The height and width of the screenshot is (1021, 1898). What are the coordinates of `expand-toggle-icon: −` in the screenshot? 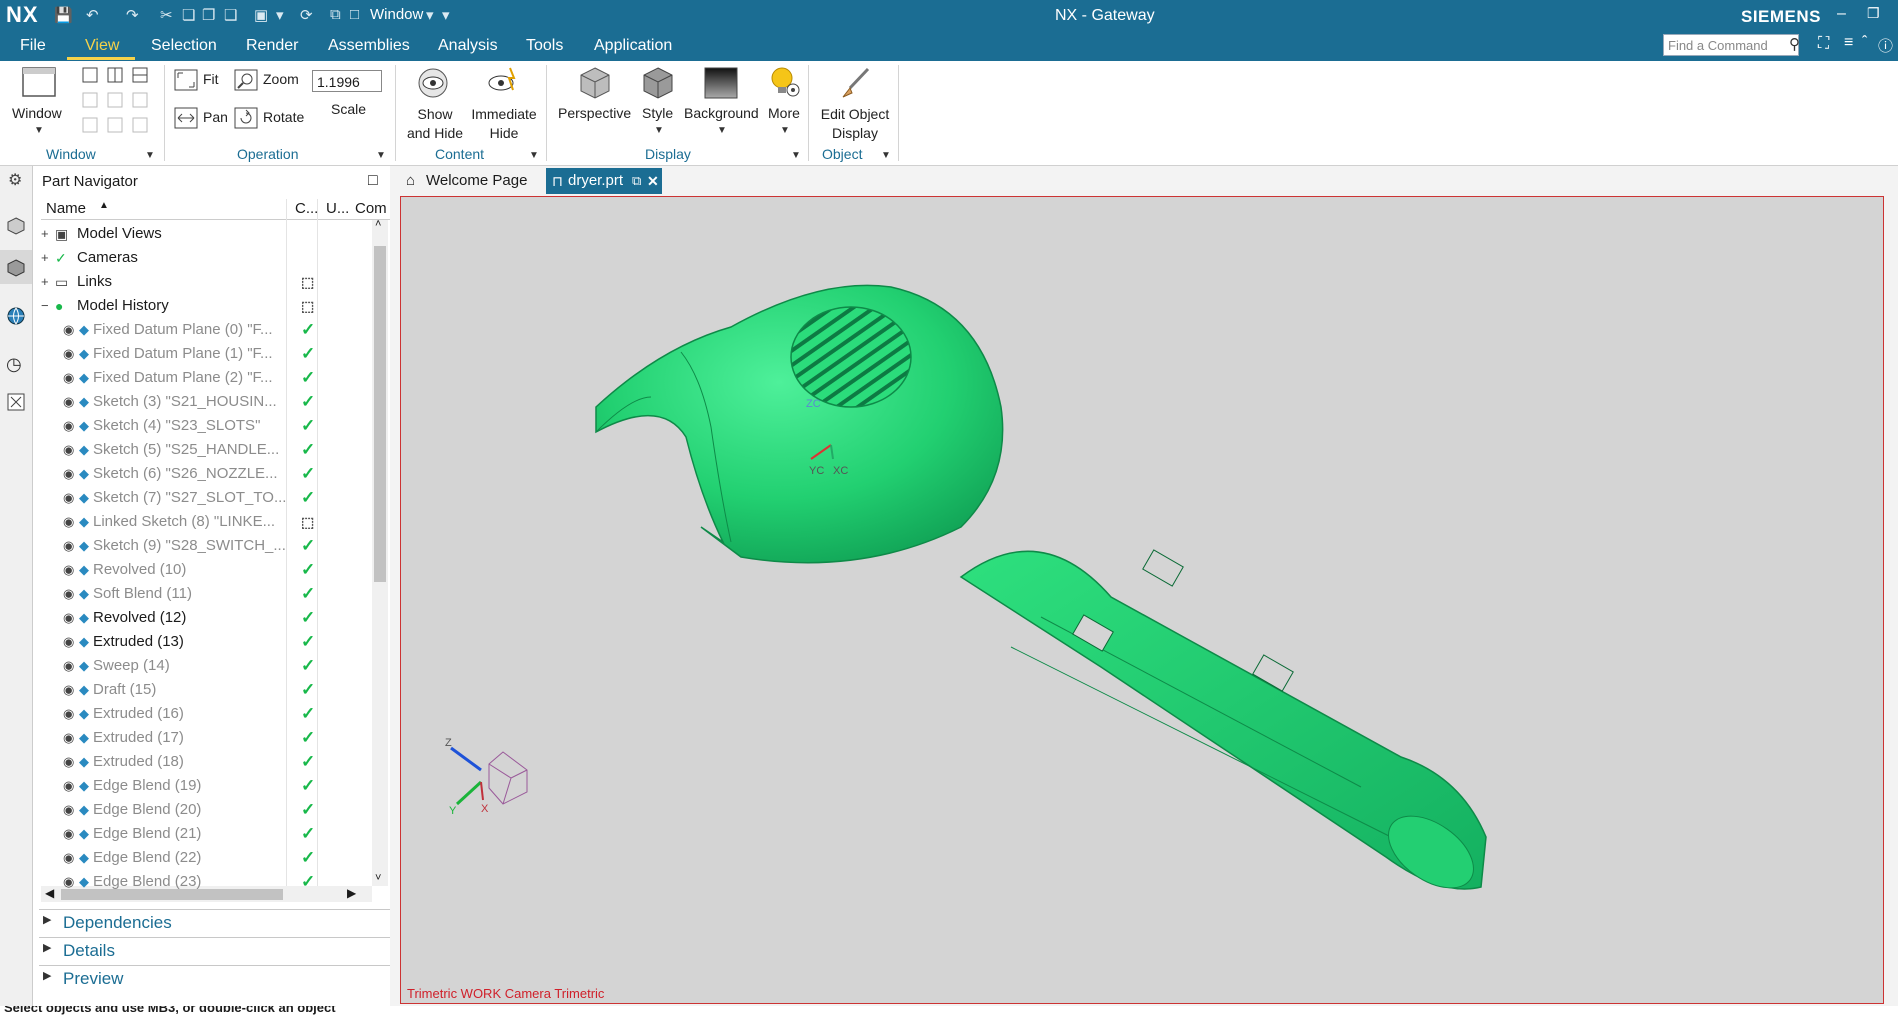 It's located at (45, 306).